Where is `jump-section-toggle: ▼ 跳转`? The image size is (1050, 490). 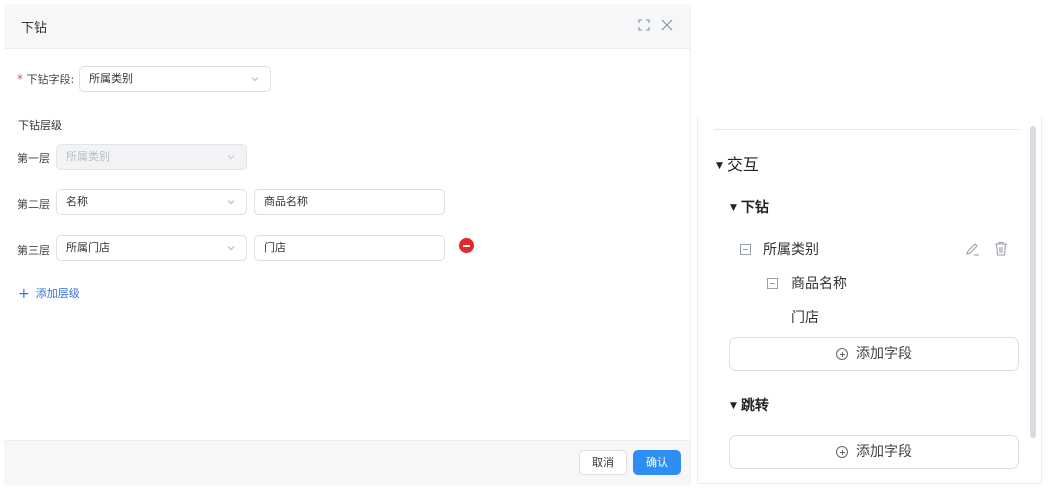 jump-section-toggle: ▼ 跳转 is located at coordinates (749, 405).